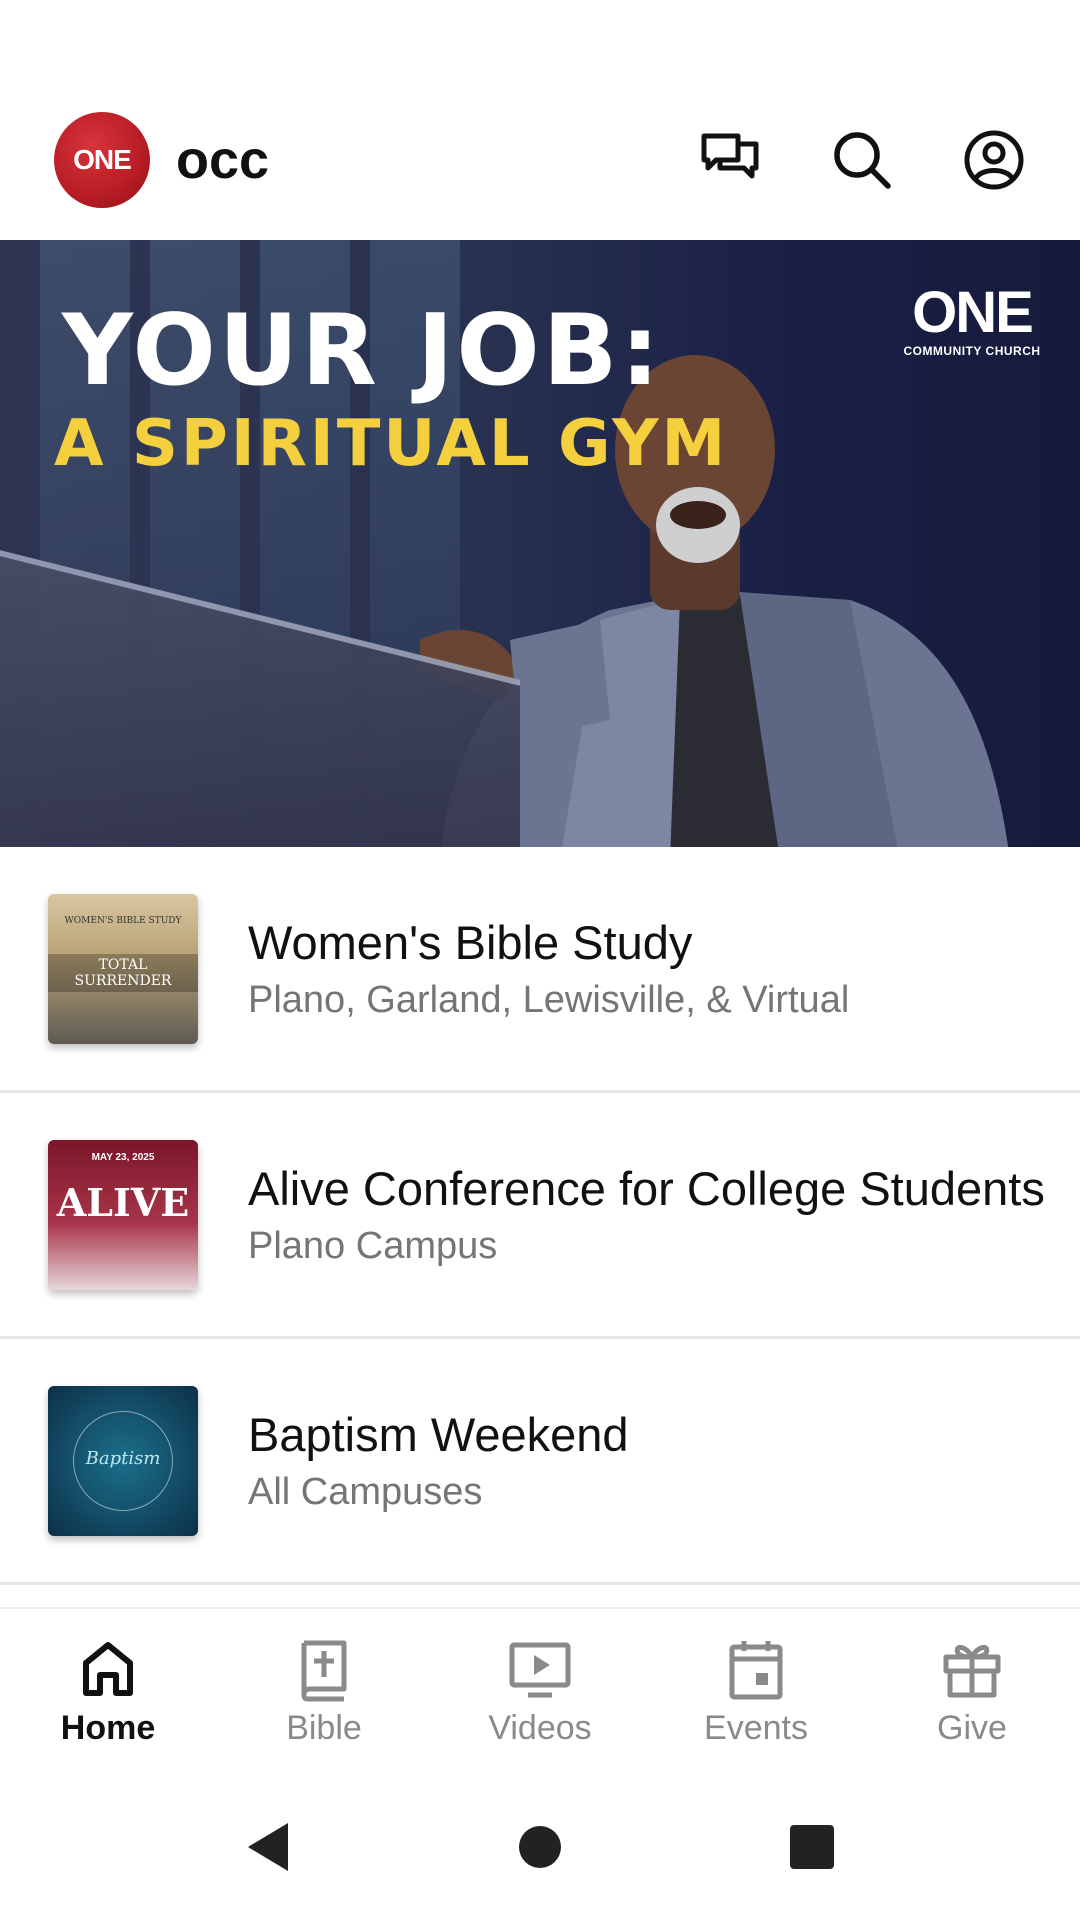 The width and height of the screenshot is (1080, 1920). Describe the element at coordinates (470, 942) in the screenshot. I see `list-item-title: Women's Bible Study` at that location.